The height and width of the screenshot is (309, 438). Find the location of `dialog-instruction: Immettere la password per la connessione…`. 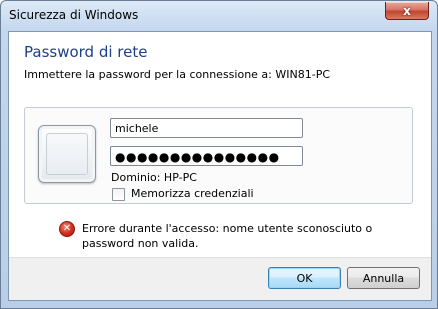

dialog-instruction: Immettere la password per la connessione… is located at coordinates (177, 74).